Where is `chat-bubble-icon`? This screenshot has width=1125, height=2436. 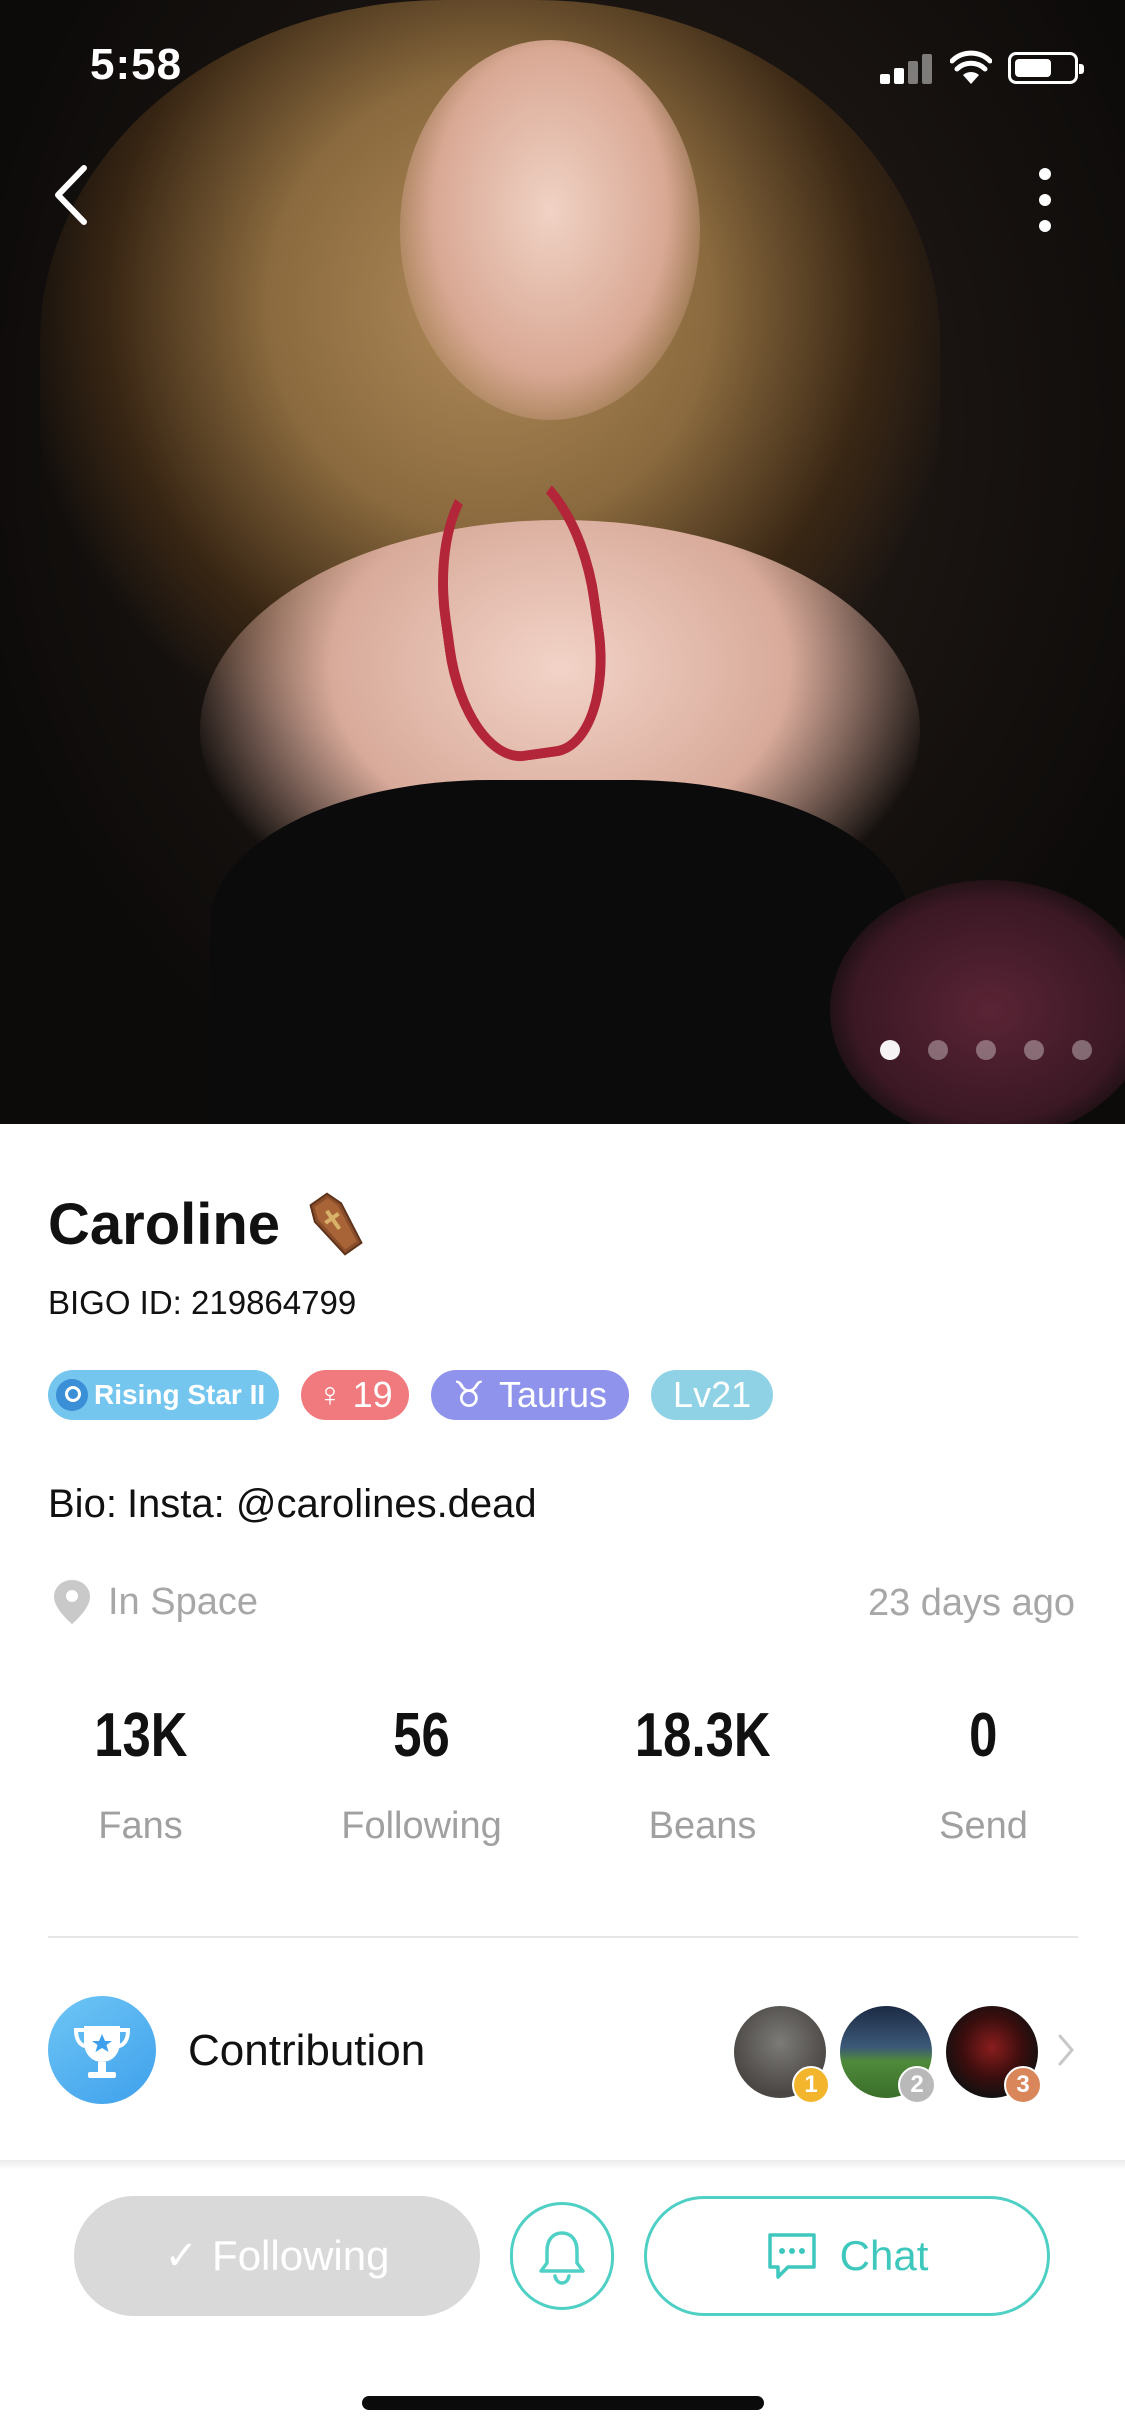
chat-bubble-icon is located at coordinates (791, 2256).